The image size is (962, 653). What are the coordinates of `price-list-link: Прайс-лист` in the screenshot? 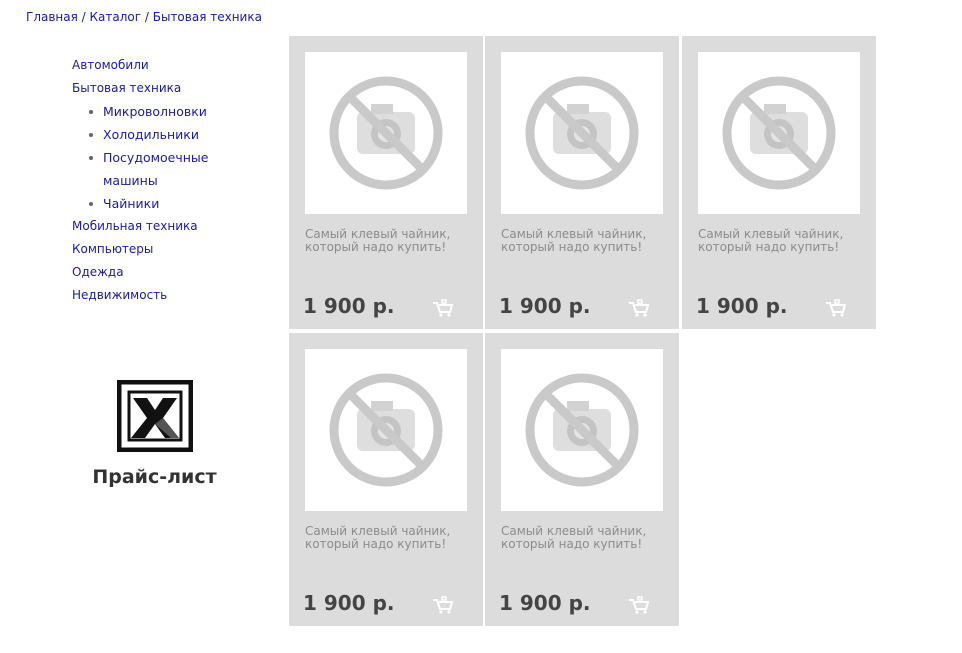 It's located at (154, 433).